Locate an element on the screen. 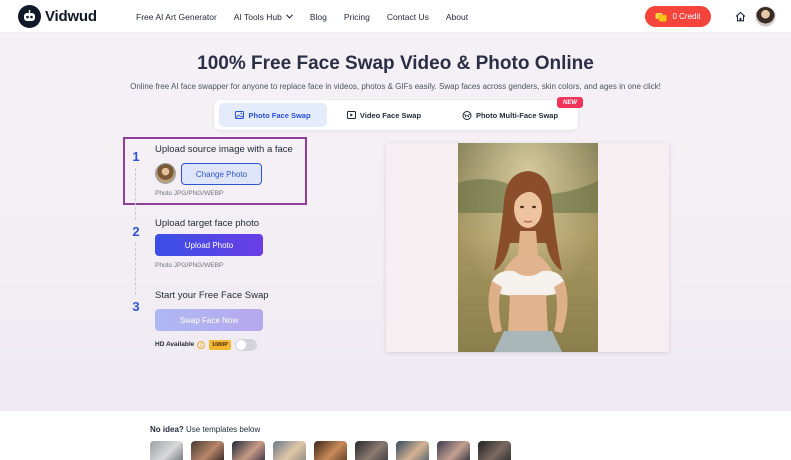  video-icon is located at coordinates (351, 115).